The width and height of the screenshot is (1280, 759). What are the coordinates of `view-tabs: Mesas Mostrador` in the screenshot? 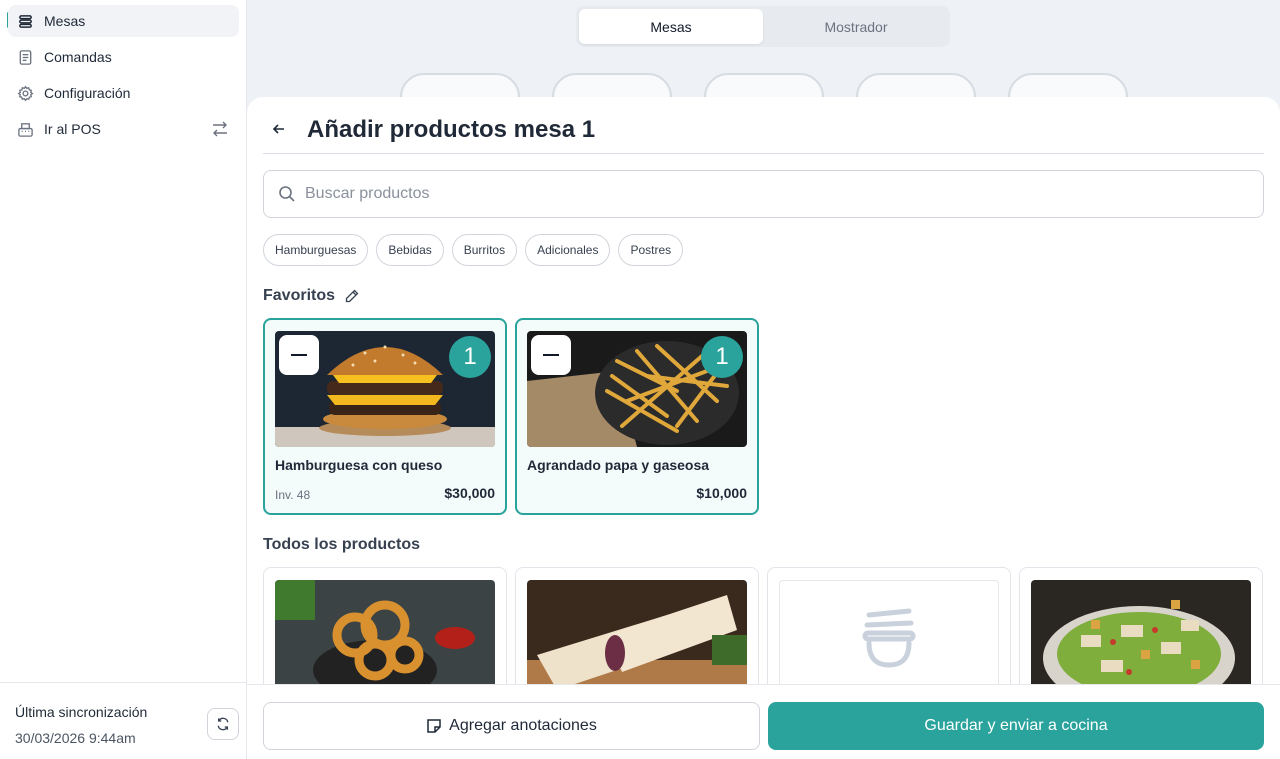 It's located at (763, 26).